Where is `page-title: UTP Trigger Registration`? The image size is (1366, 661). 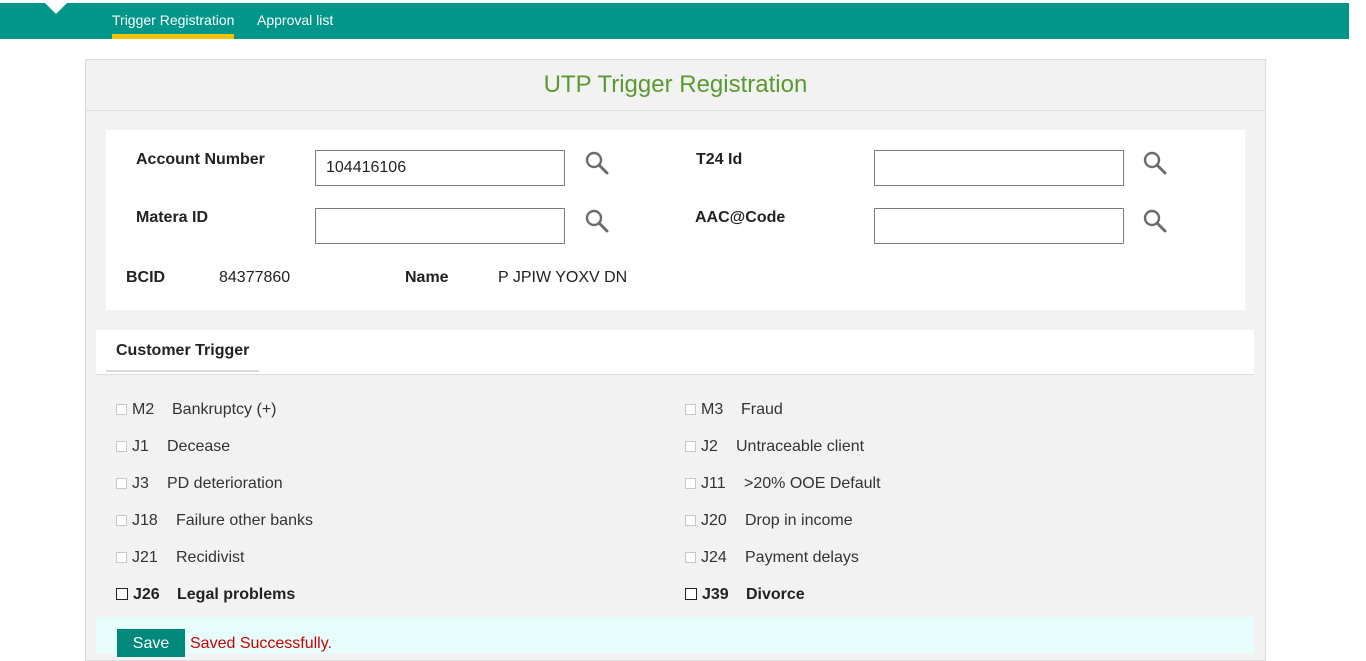 page-title: UTP Trigger Registration is located at coordinates (675, 85).